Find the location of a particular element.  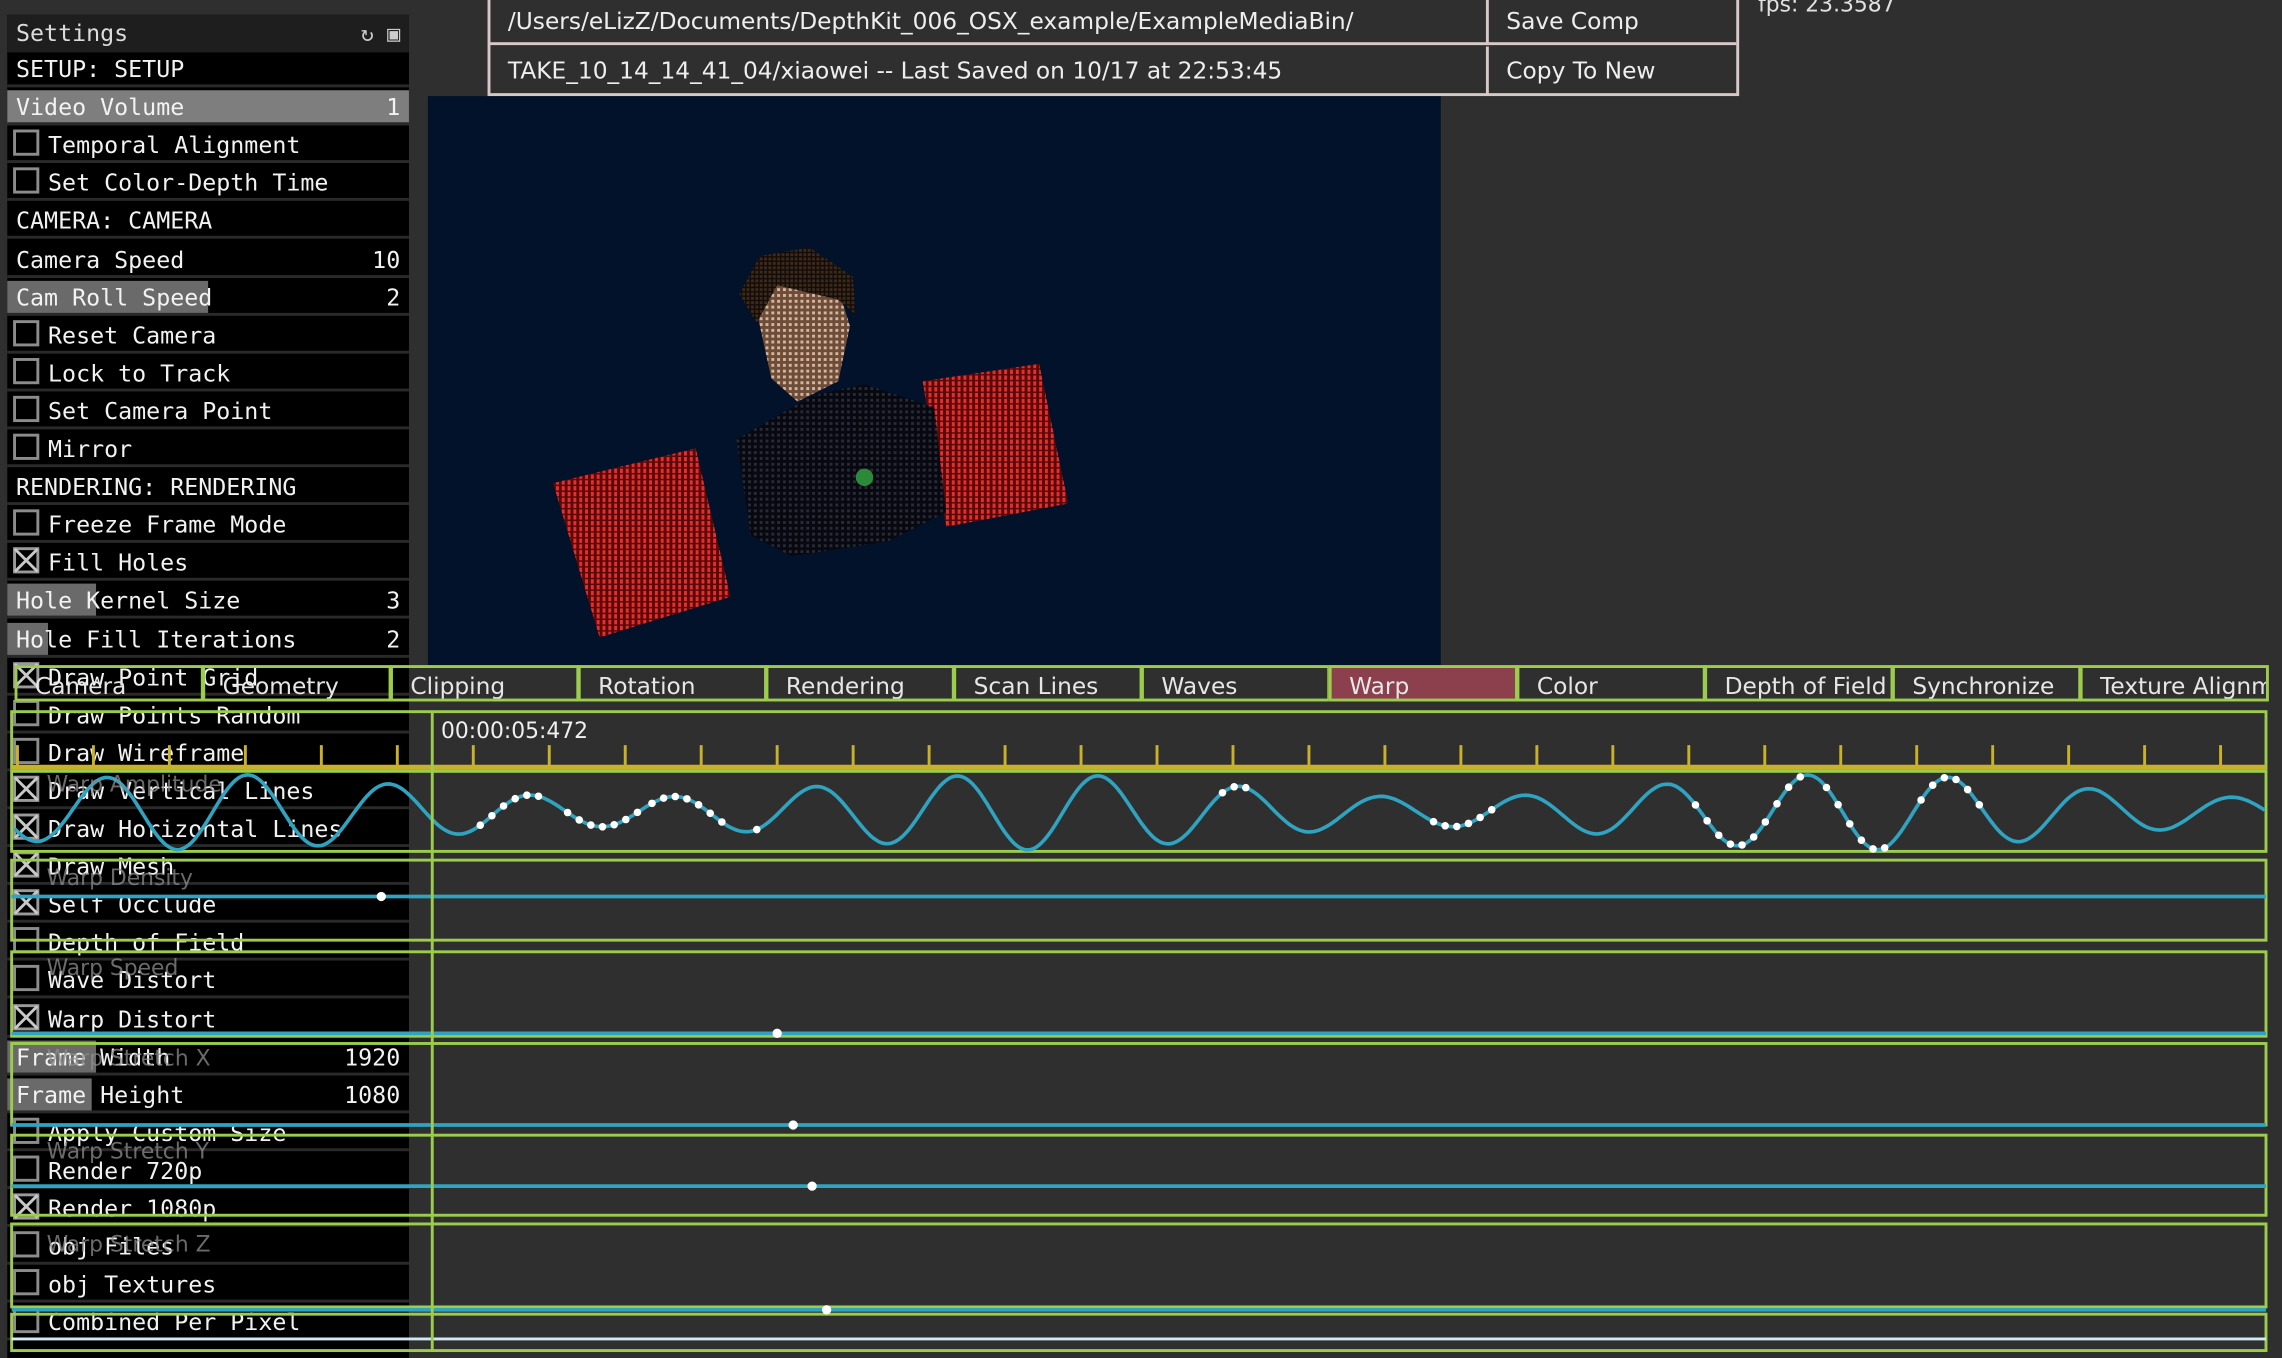

track-label-warp-speed: Warp Speed is located at coordinates (112, 967).